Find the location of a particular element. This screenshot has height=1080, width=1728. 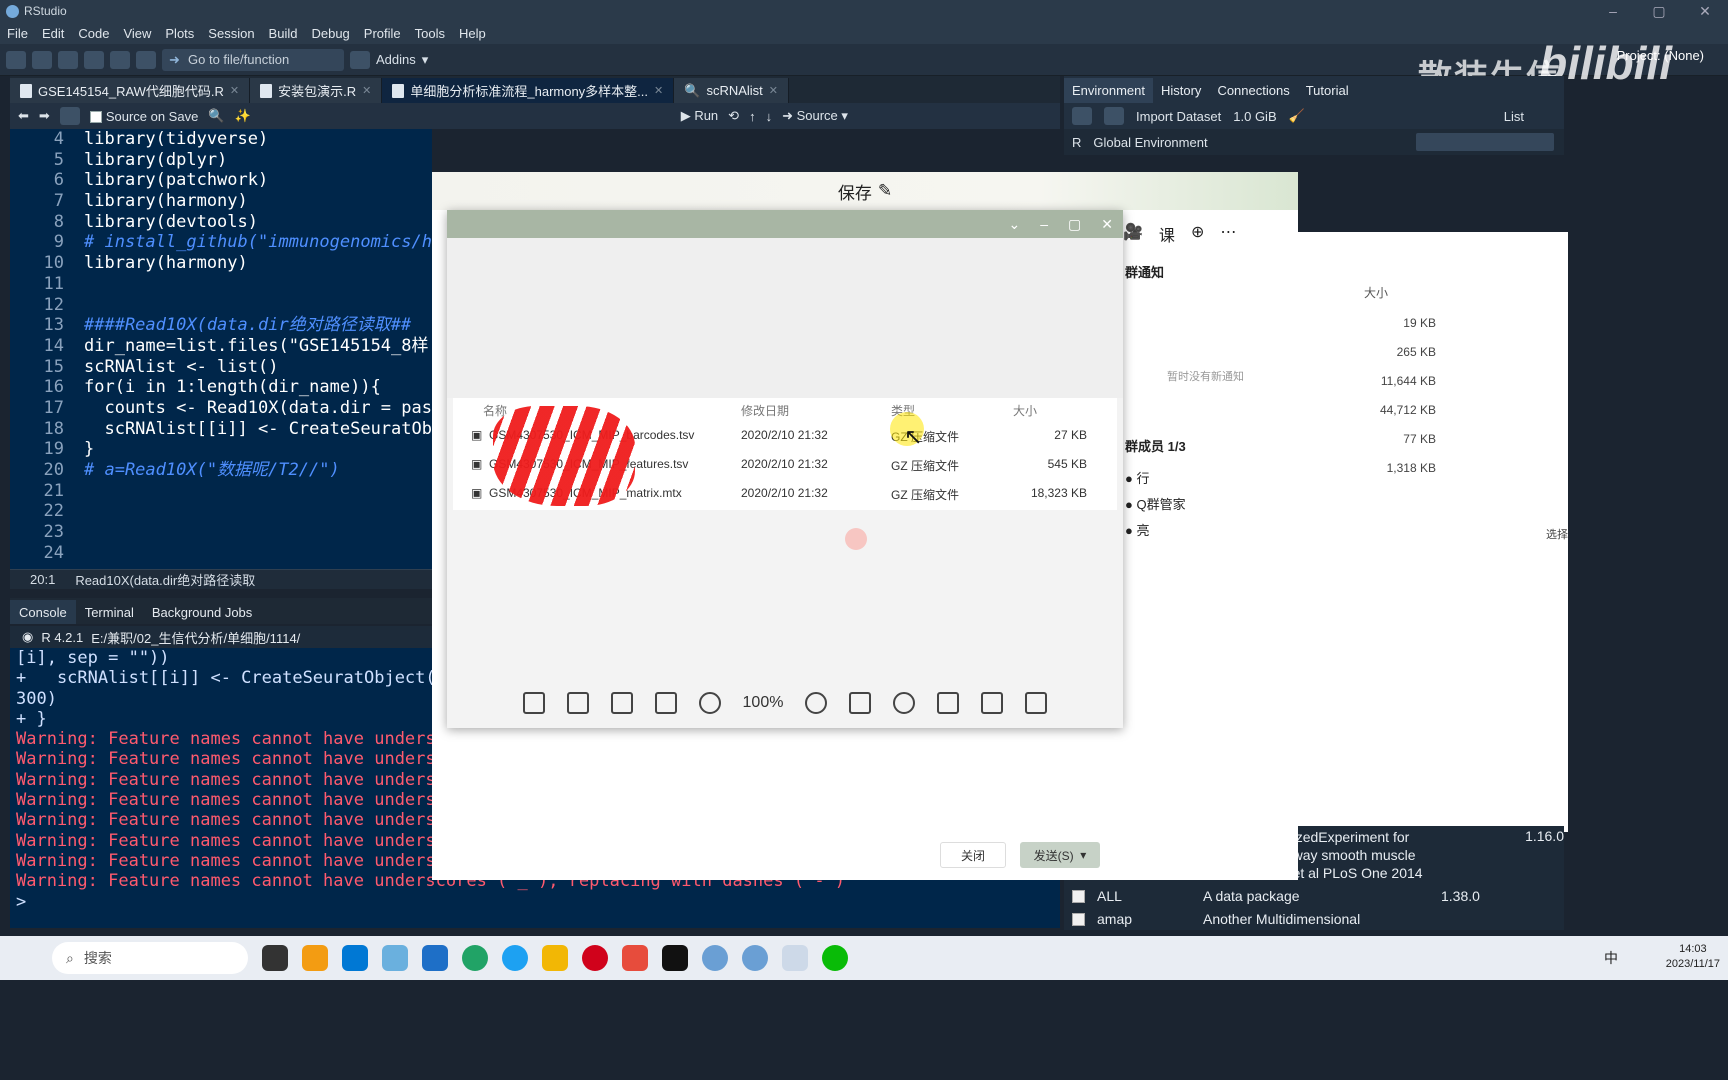

code-line: ####Read10X(data.dir绝对路径读取## is located at coordinates (258, 325).